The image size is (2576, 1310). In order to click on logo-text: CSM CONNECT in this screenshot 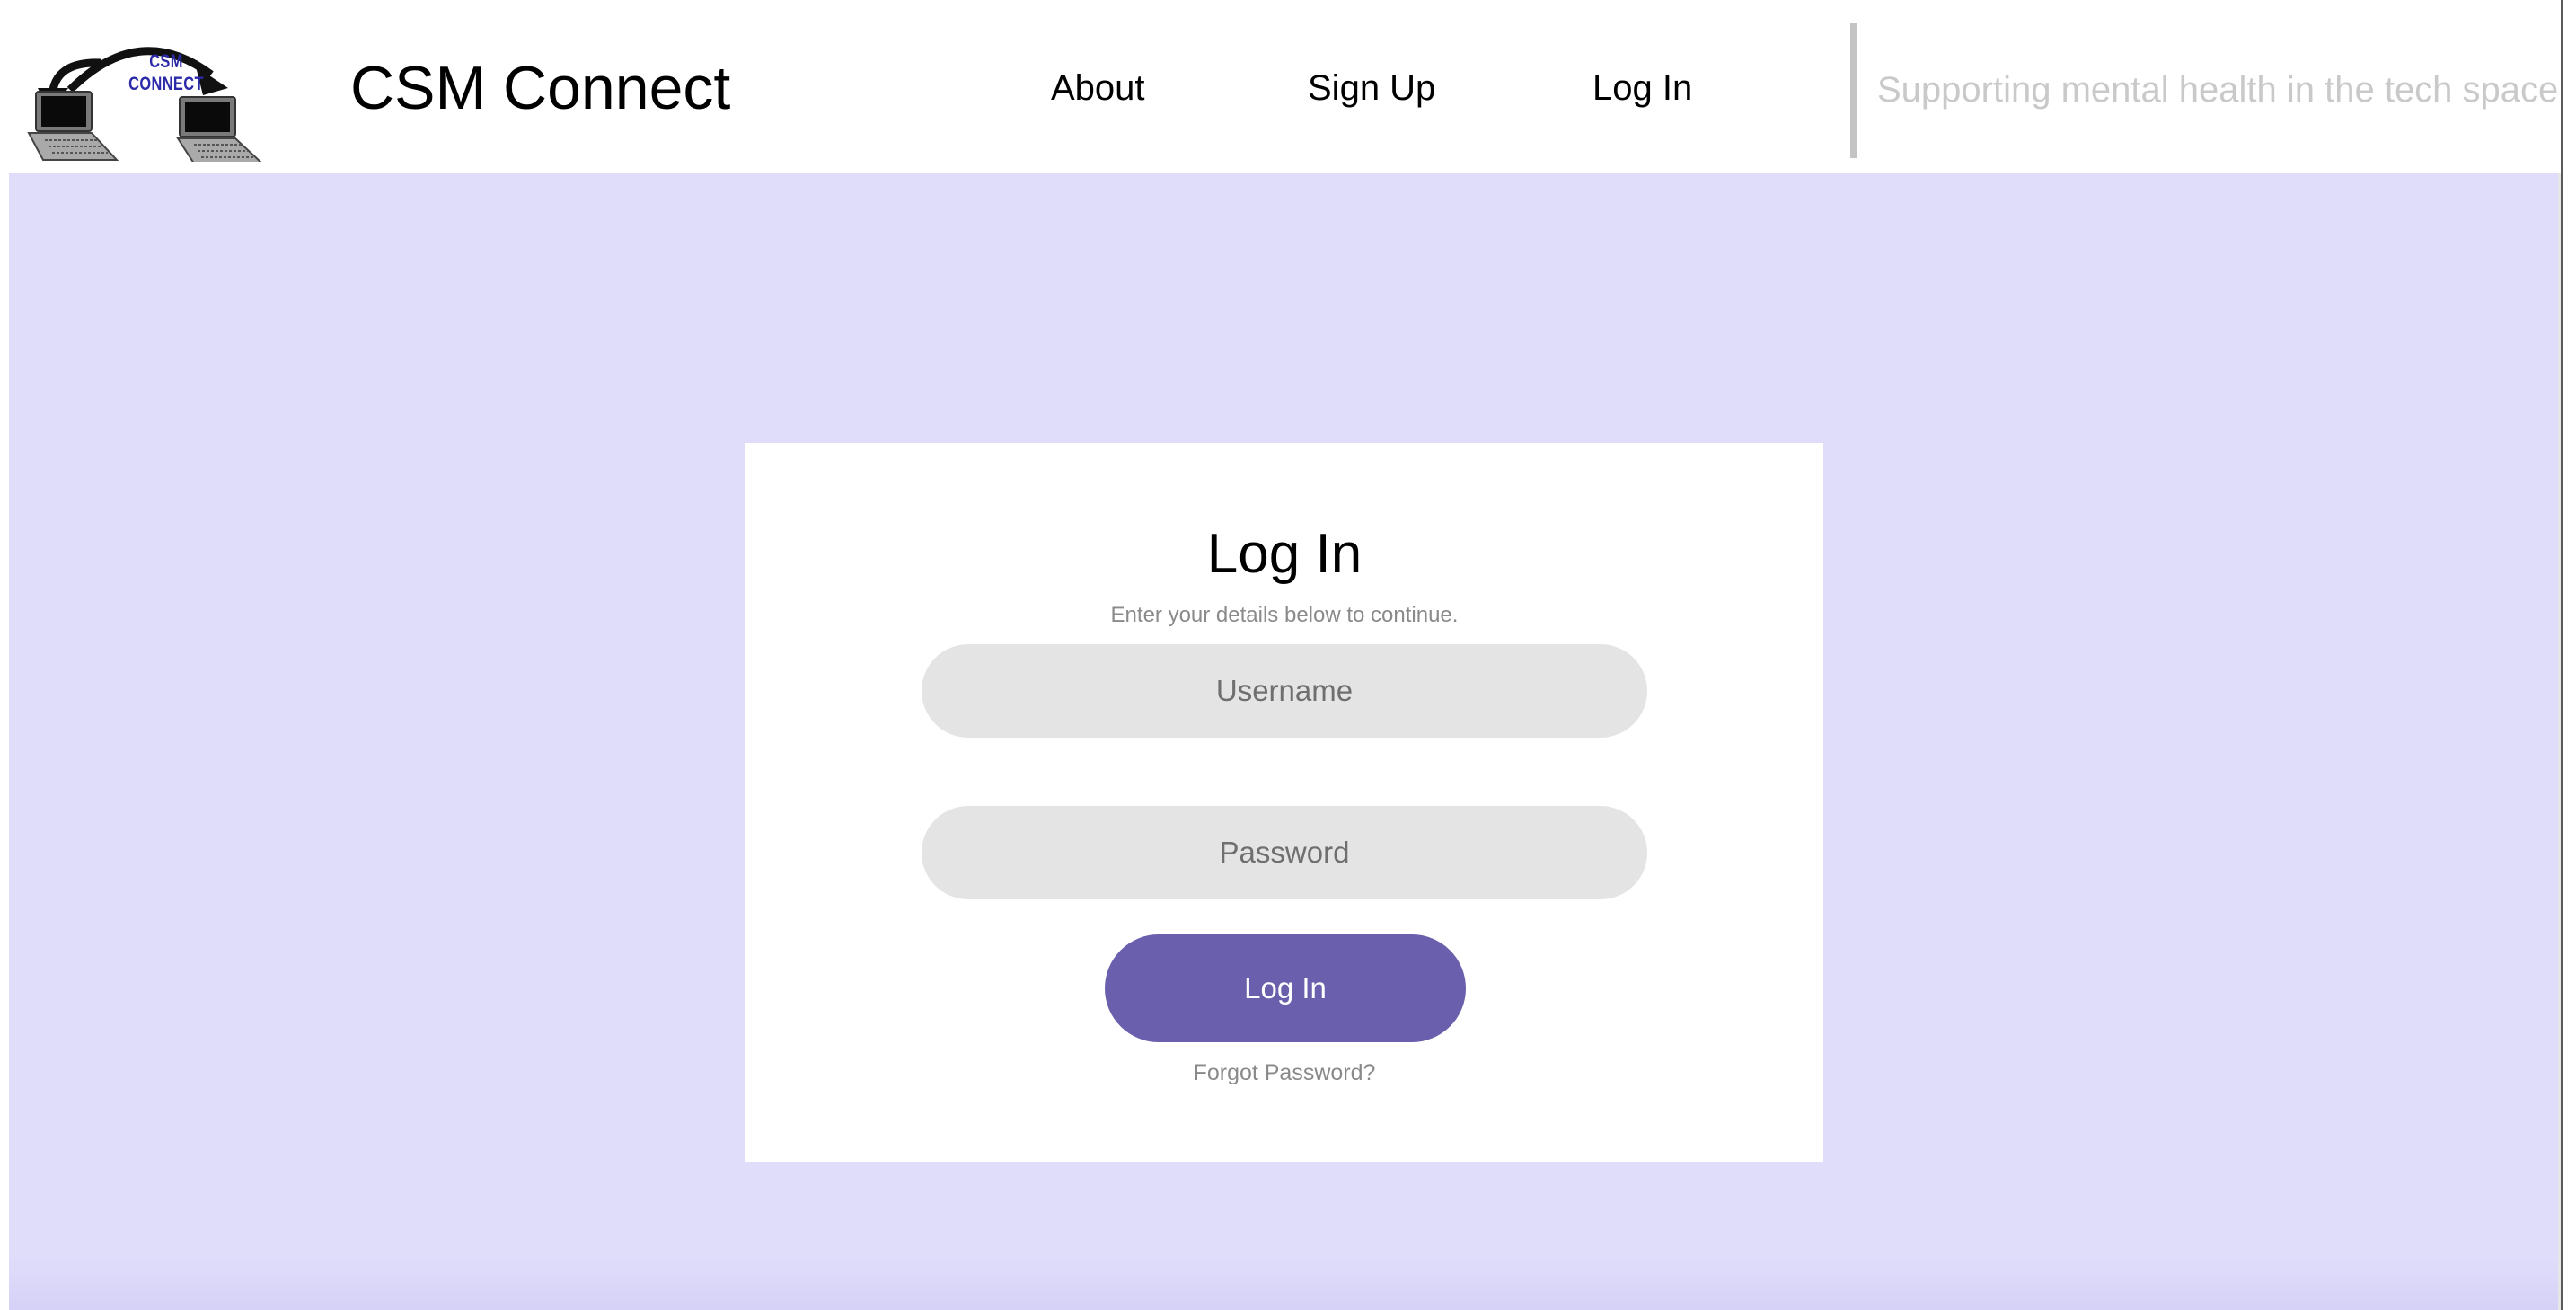, I will do `click(166, 72)`.